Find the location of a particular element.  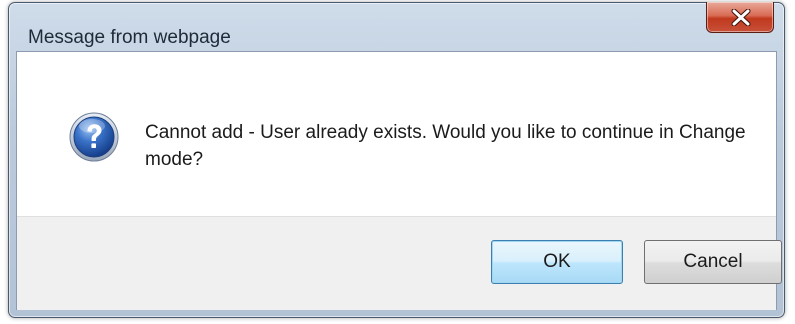

ok-button: OK is located at coordinates (557, 262).